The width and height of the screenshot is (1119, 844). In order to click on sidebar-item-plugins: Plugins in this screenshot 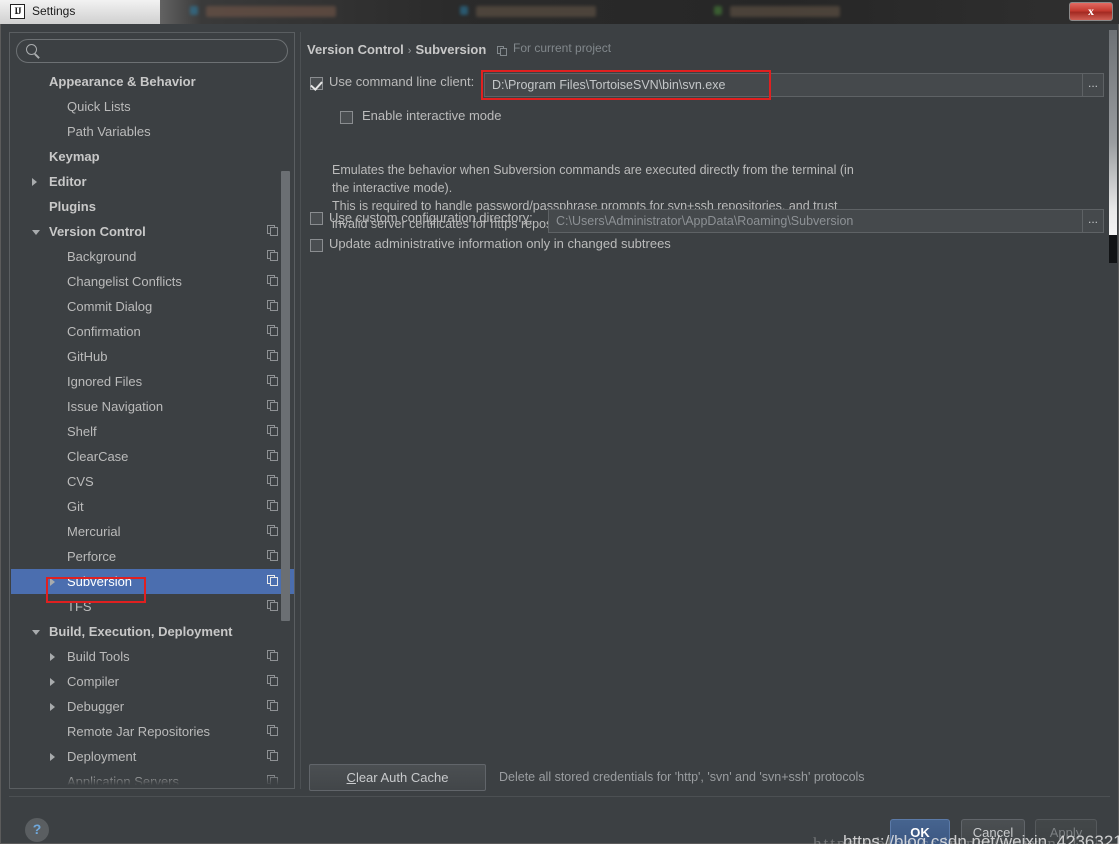, I will do `click(152, 206)`.